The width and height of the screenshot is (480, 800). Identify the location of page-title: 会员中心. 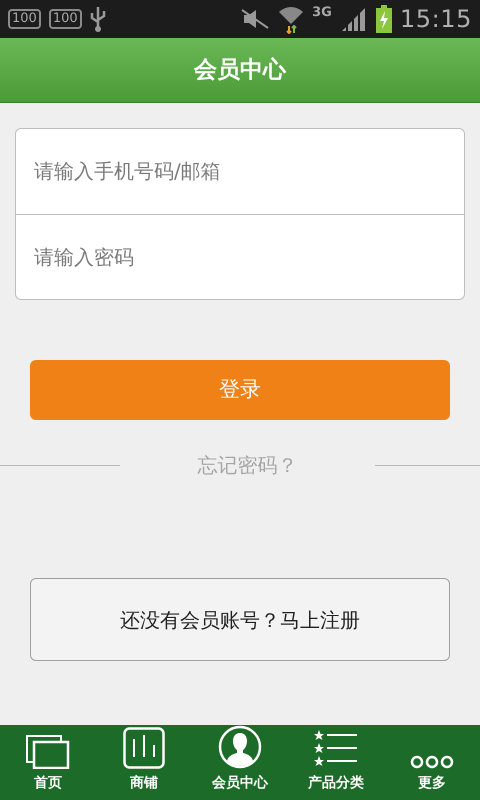
(240, 70).